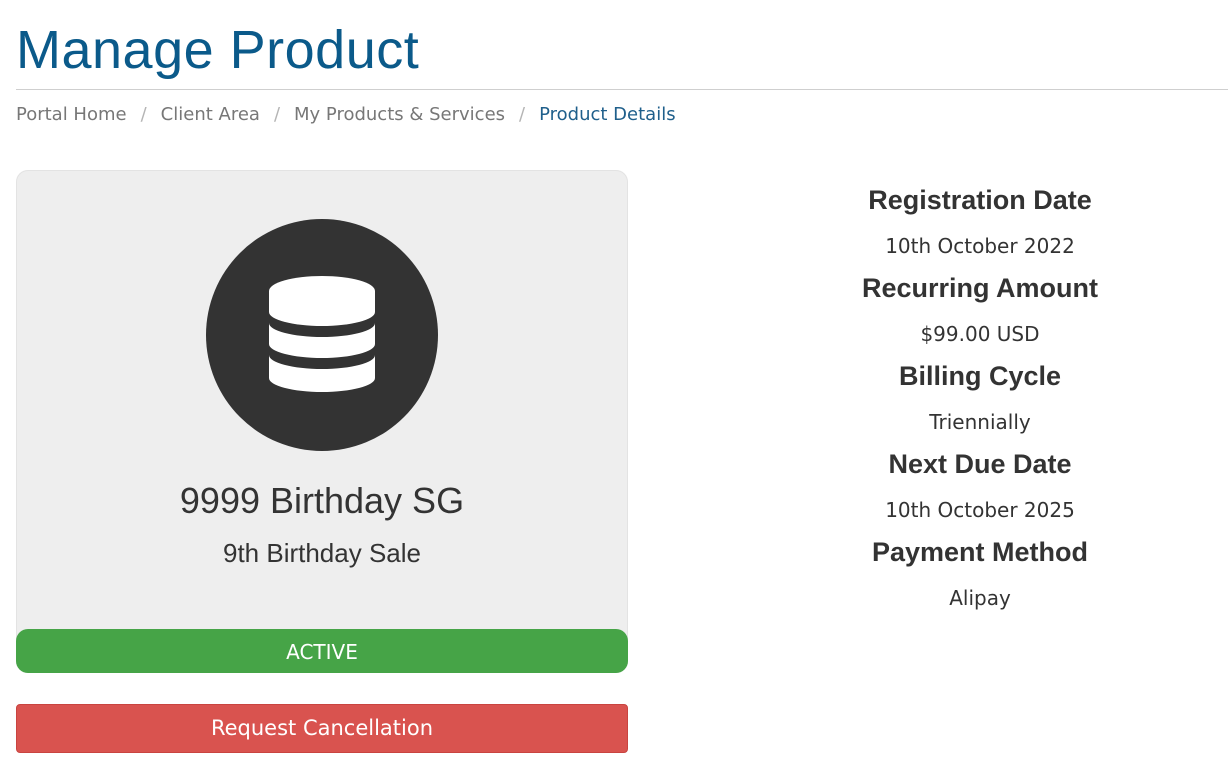  Describe the element at coordinates (218, 50) in the screenshot. I see `page-title: Manage Product` at that location.